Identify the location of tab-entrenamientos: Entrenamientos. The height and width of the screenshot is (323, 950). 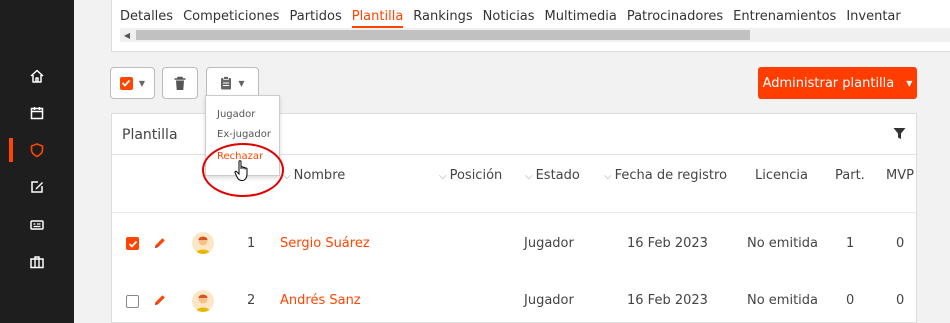
(784, 17).